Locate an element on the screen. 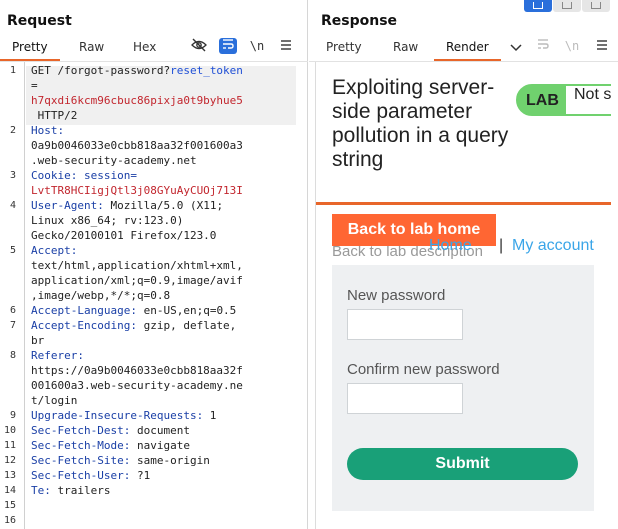  new-password-label: New password is located at coordinates (396, 295).